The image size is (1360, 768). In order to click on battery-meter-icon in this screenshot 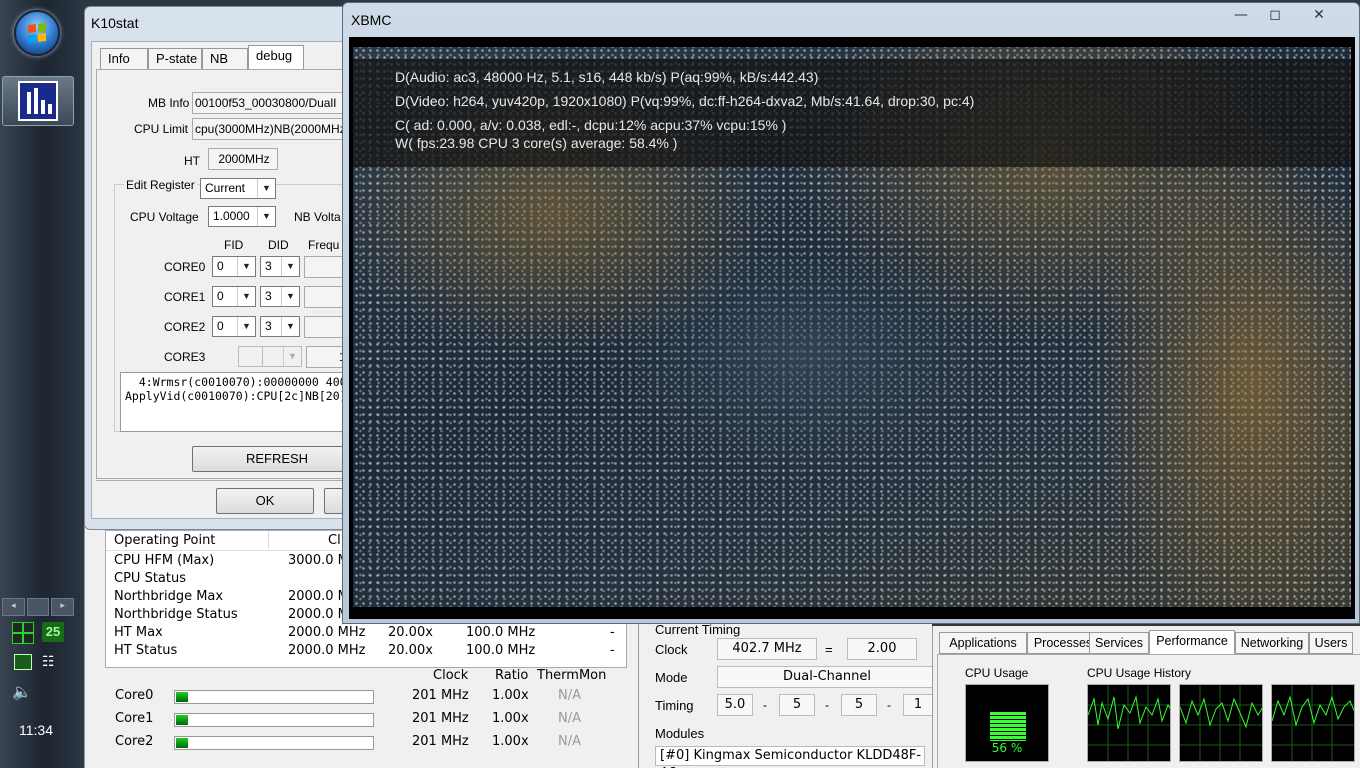, I will do `click(23, 662)`.